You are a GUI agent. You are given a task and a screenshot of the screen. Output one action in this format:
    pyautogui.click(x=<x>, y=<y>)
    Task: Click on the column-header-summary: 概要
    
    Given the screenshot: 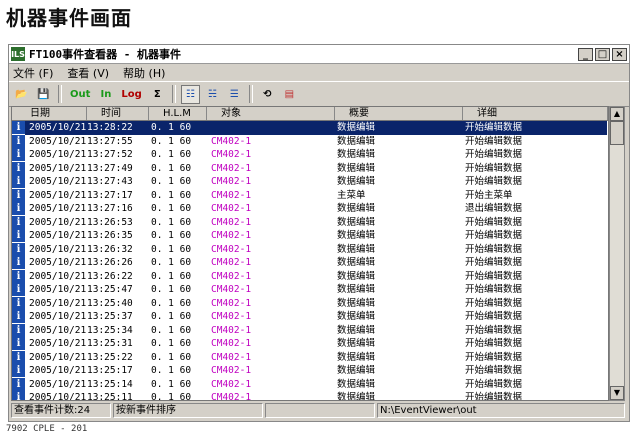 What is the action you would take?
    pyautogui.click(x=399, y=113)
    